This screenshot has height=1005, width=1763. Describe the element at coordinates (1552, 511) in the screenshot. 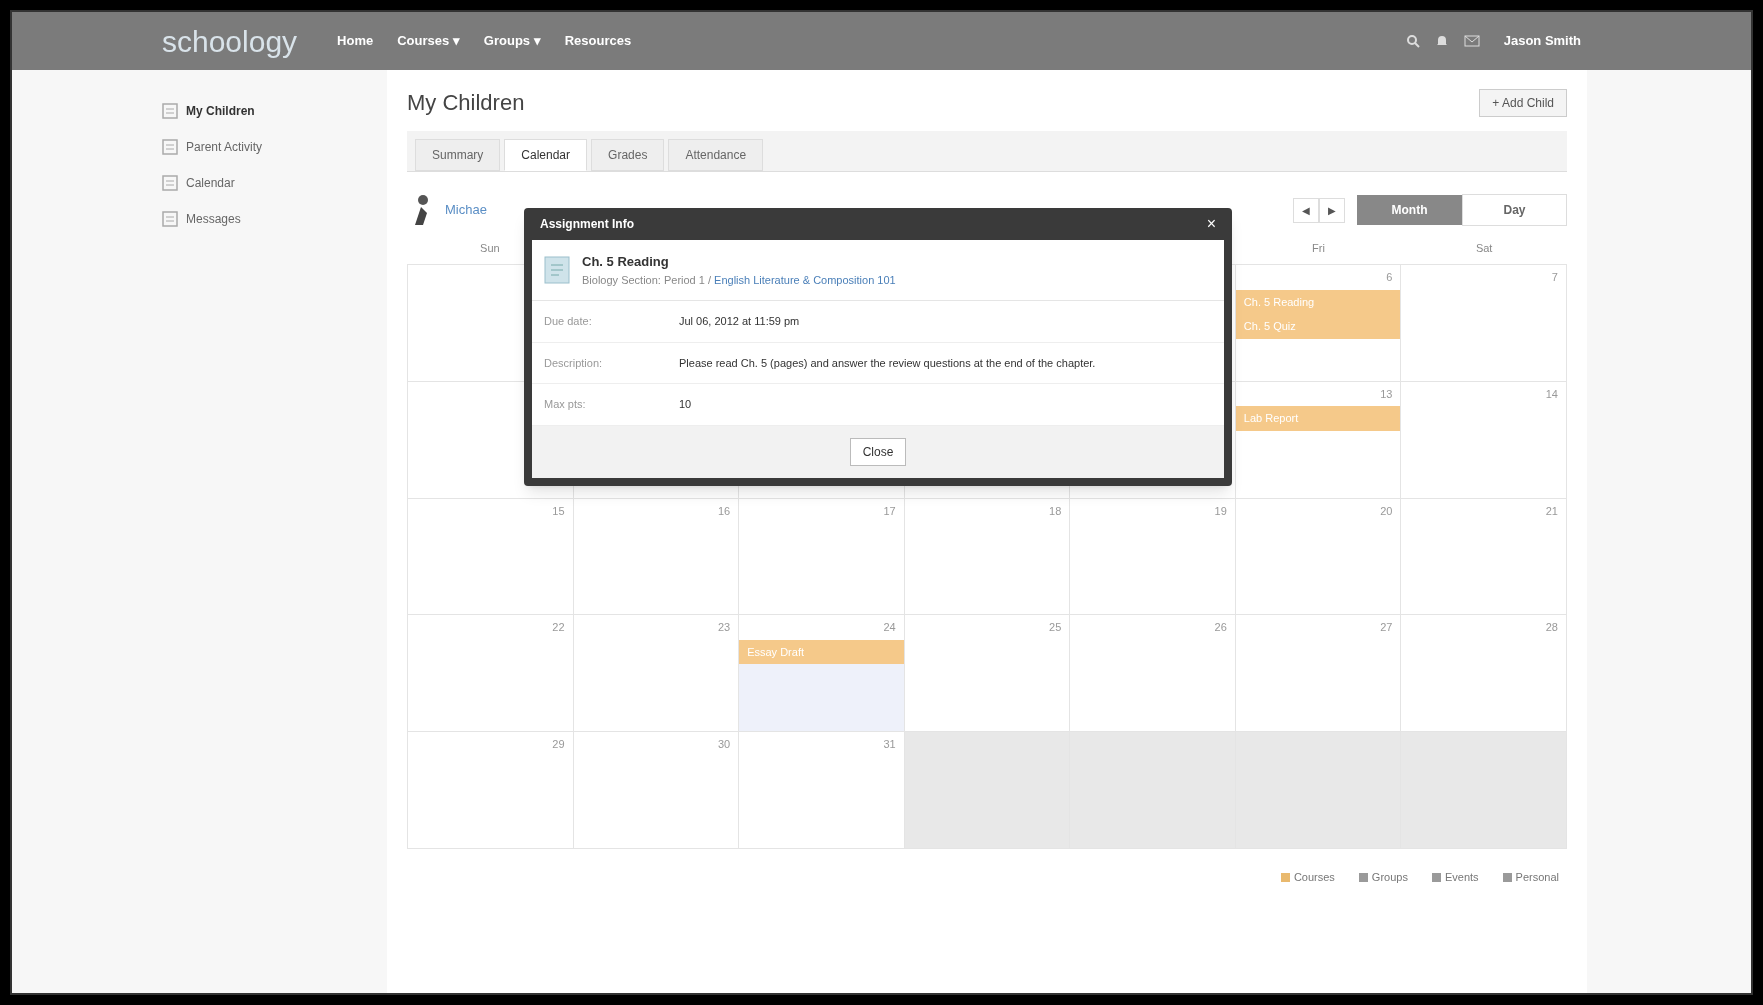

I see `day-number: 21` at that location.